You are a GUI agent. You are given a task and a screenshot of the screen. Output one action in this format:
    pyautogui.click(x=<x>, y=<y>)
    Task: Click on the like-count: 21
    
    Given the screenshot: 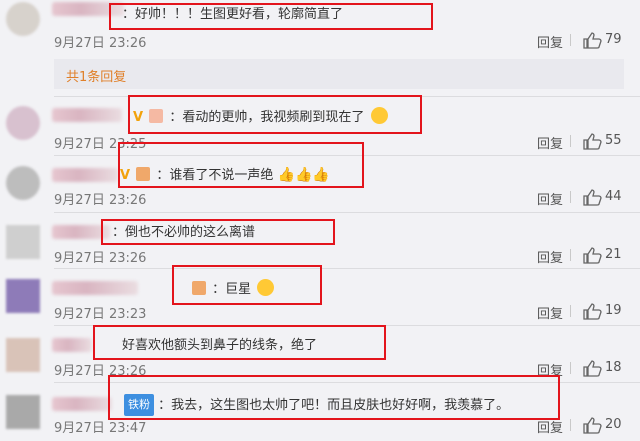 What is the action you would take?
    pyautogui.click(x=613, y=254)
    